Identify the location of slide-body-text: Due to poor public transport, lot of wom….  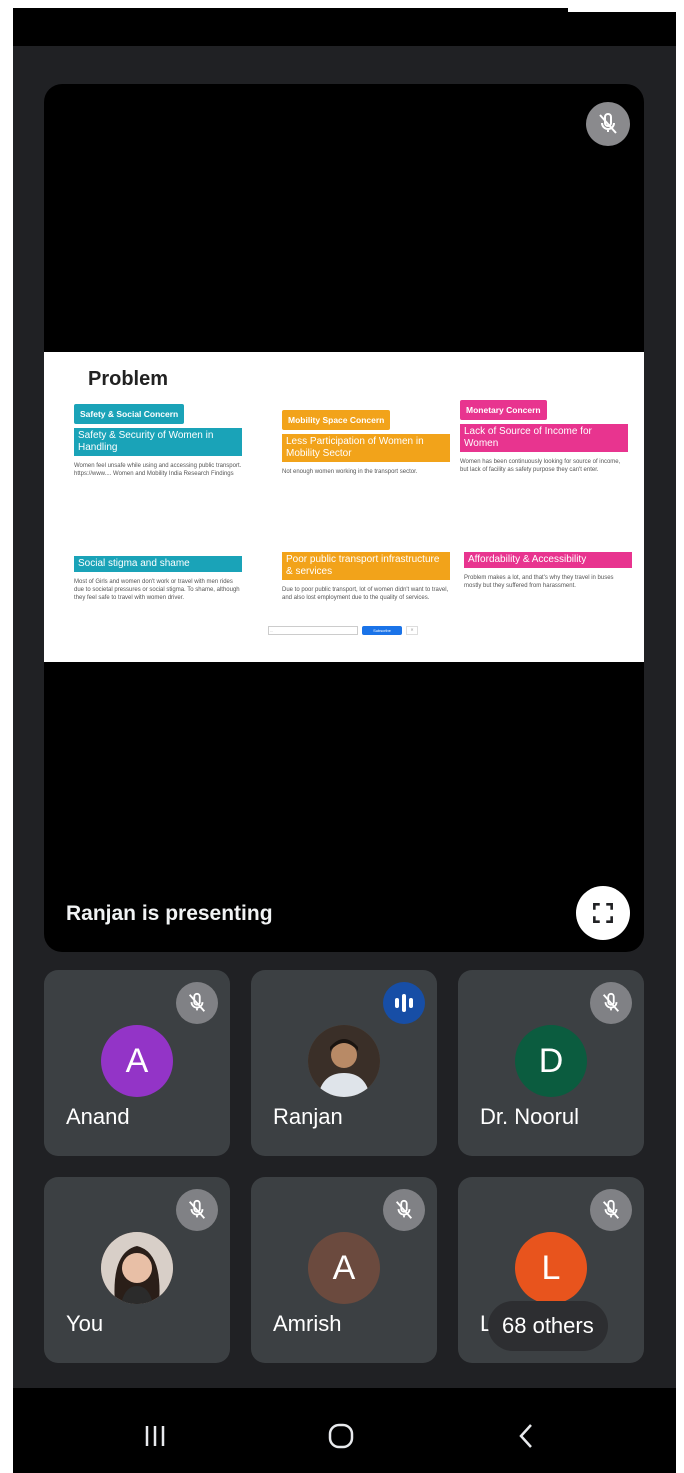
(365, 594).